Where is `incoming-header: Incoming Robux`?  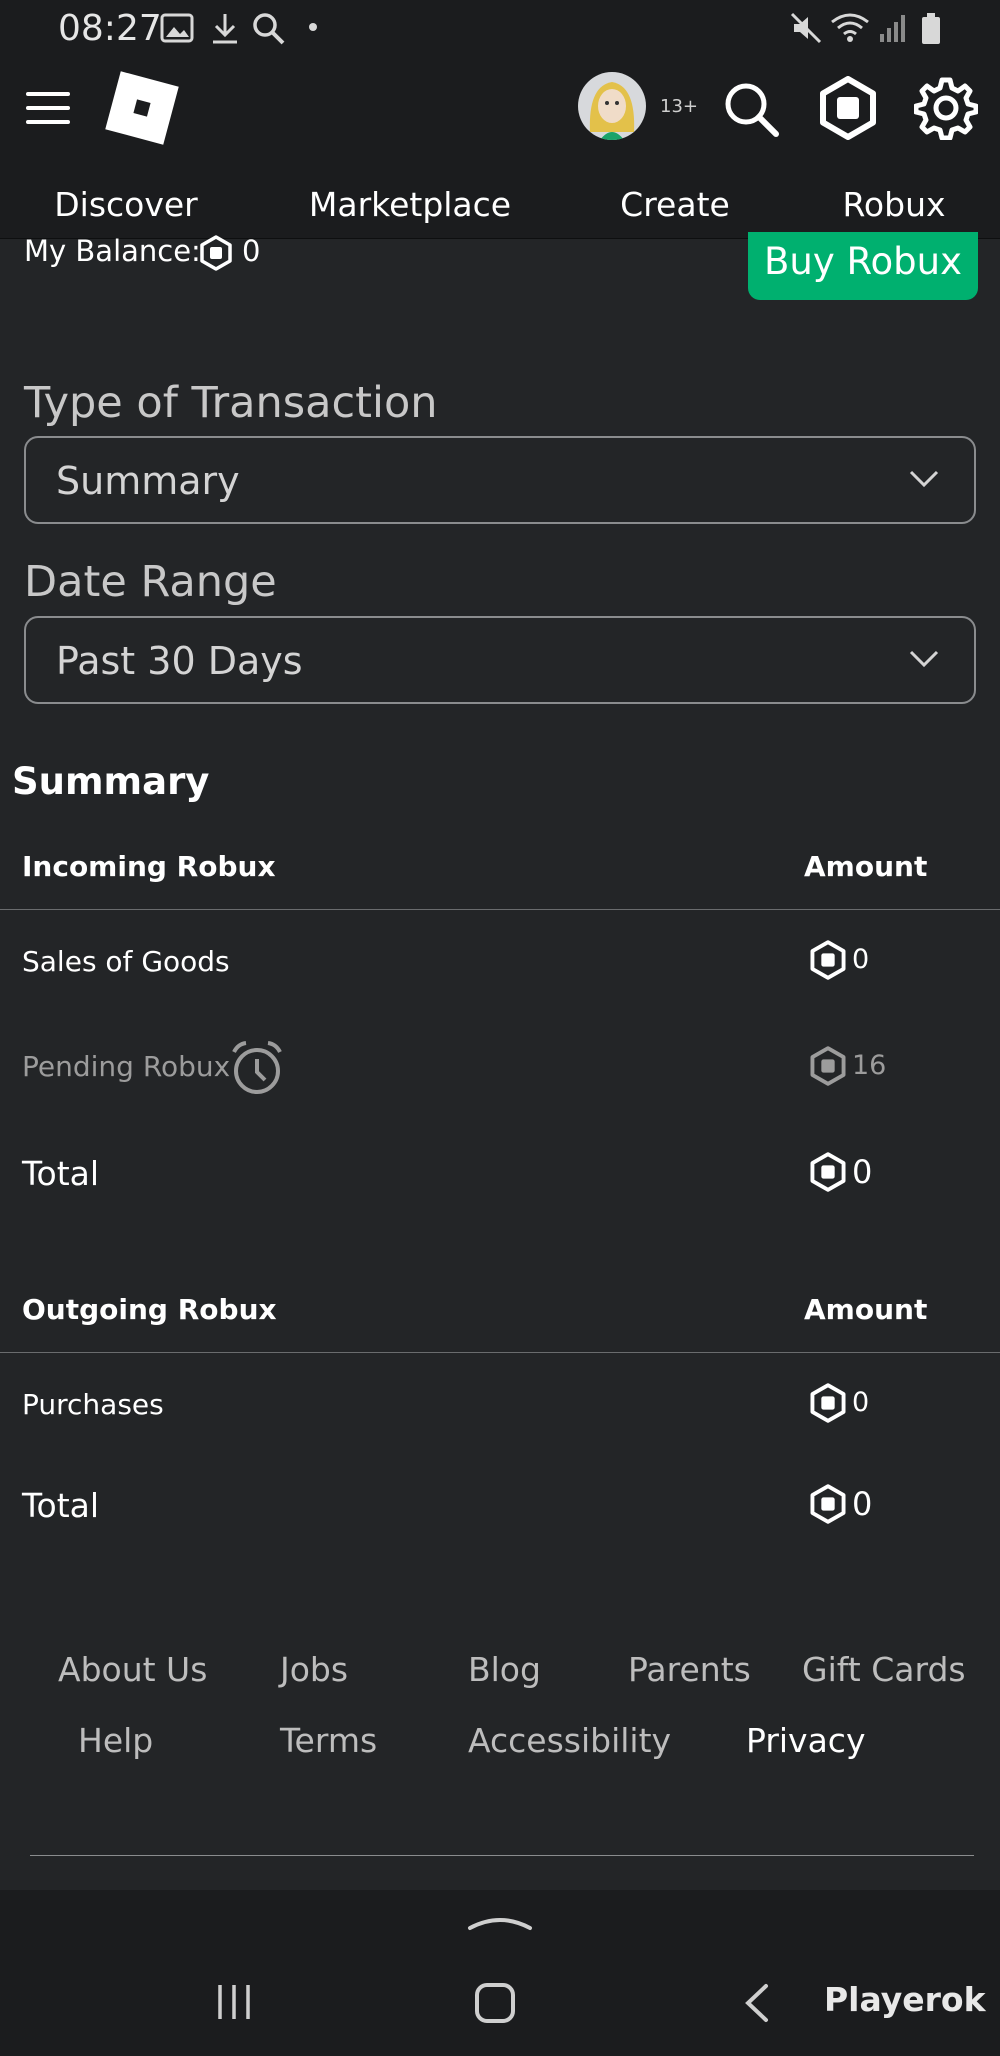 incoming-header: Incoming Robux is located at coordinates (149, 866).